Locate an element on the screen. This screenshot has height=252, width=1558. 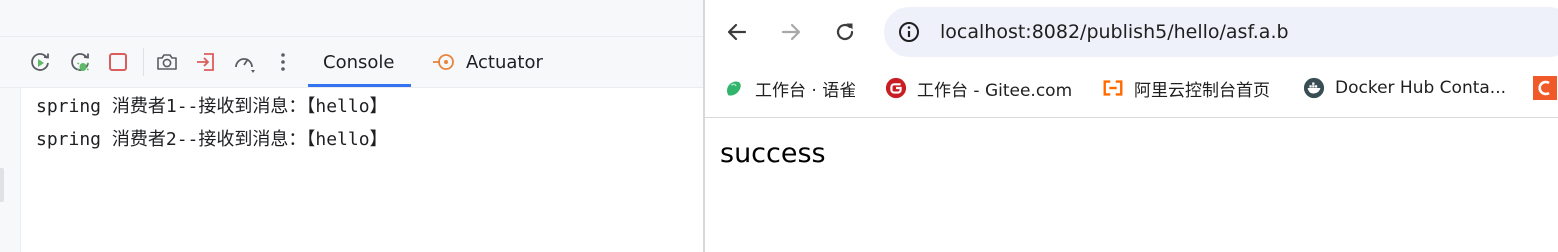
rerun-debug-icon is located at coordinates (80, 62).